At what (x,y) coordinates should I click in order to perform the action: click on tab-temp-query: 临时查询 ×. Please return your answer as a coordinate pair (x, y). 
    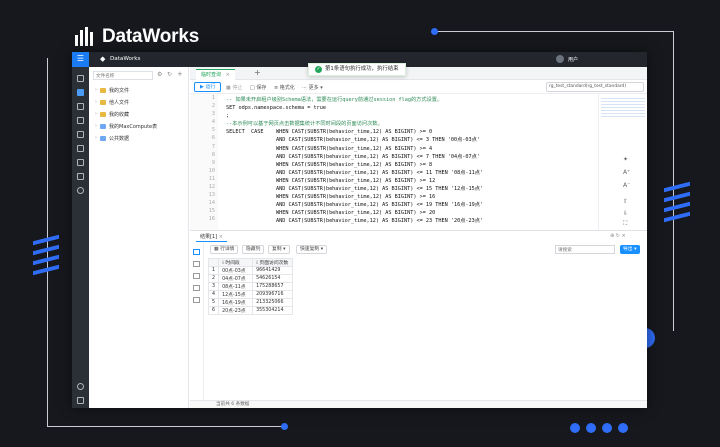
    Looking at the image, I should click on (215, 74).